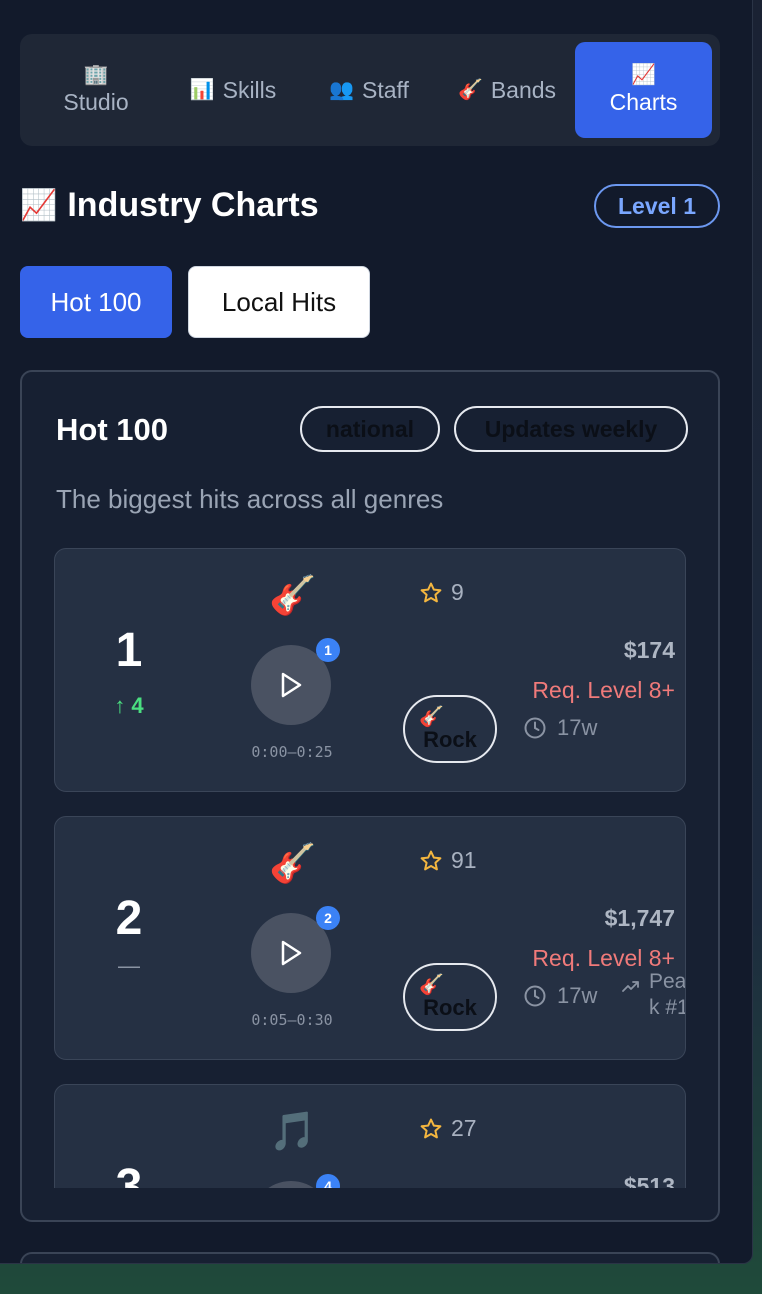  I want to click on frequency-pill: Updates weekly, so click(571, 429).